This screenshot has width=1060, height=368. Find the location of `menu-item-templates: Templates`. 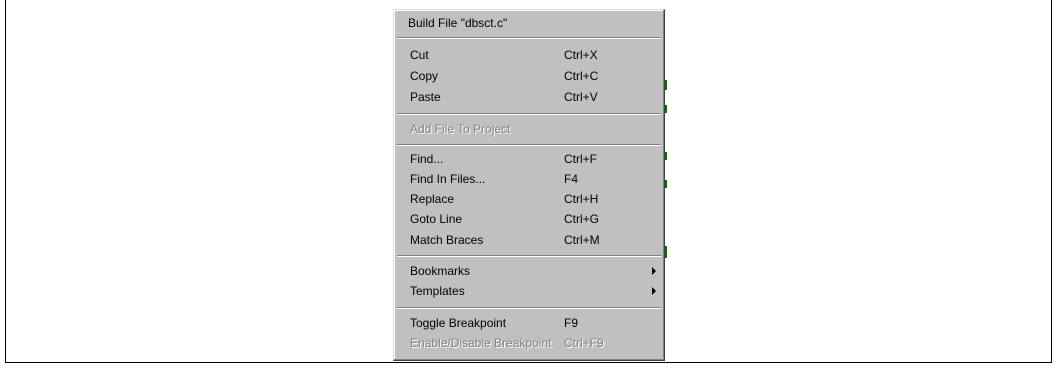

menu-item-templates: Templates is located at coordinates (529, 291).